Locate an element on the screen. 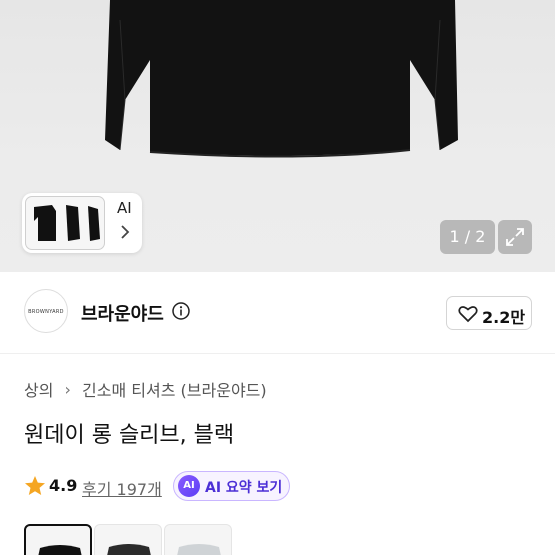  expand-icon is located at coordinates (515, 237).